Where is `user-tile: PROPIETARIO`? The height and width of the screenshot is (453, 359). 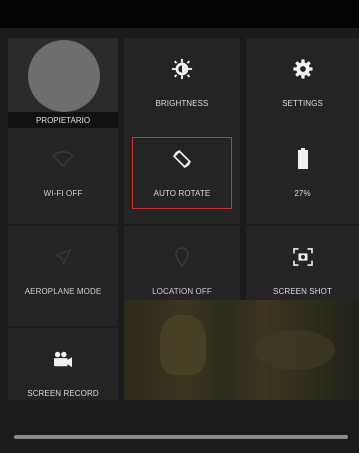
user-tile: PROPIETARIO is located at coordinates (63, 83).